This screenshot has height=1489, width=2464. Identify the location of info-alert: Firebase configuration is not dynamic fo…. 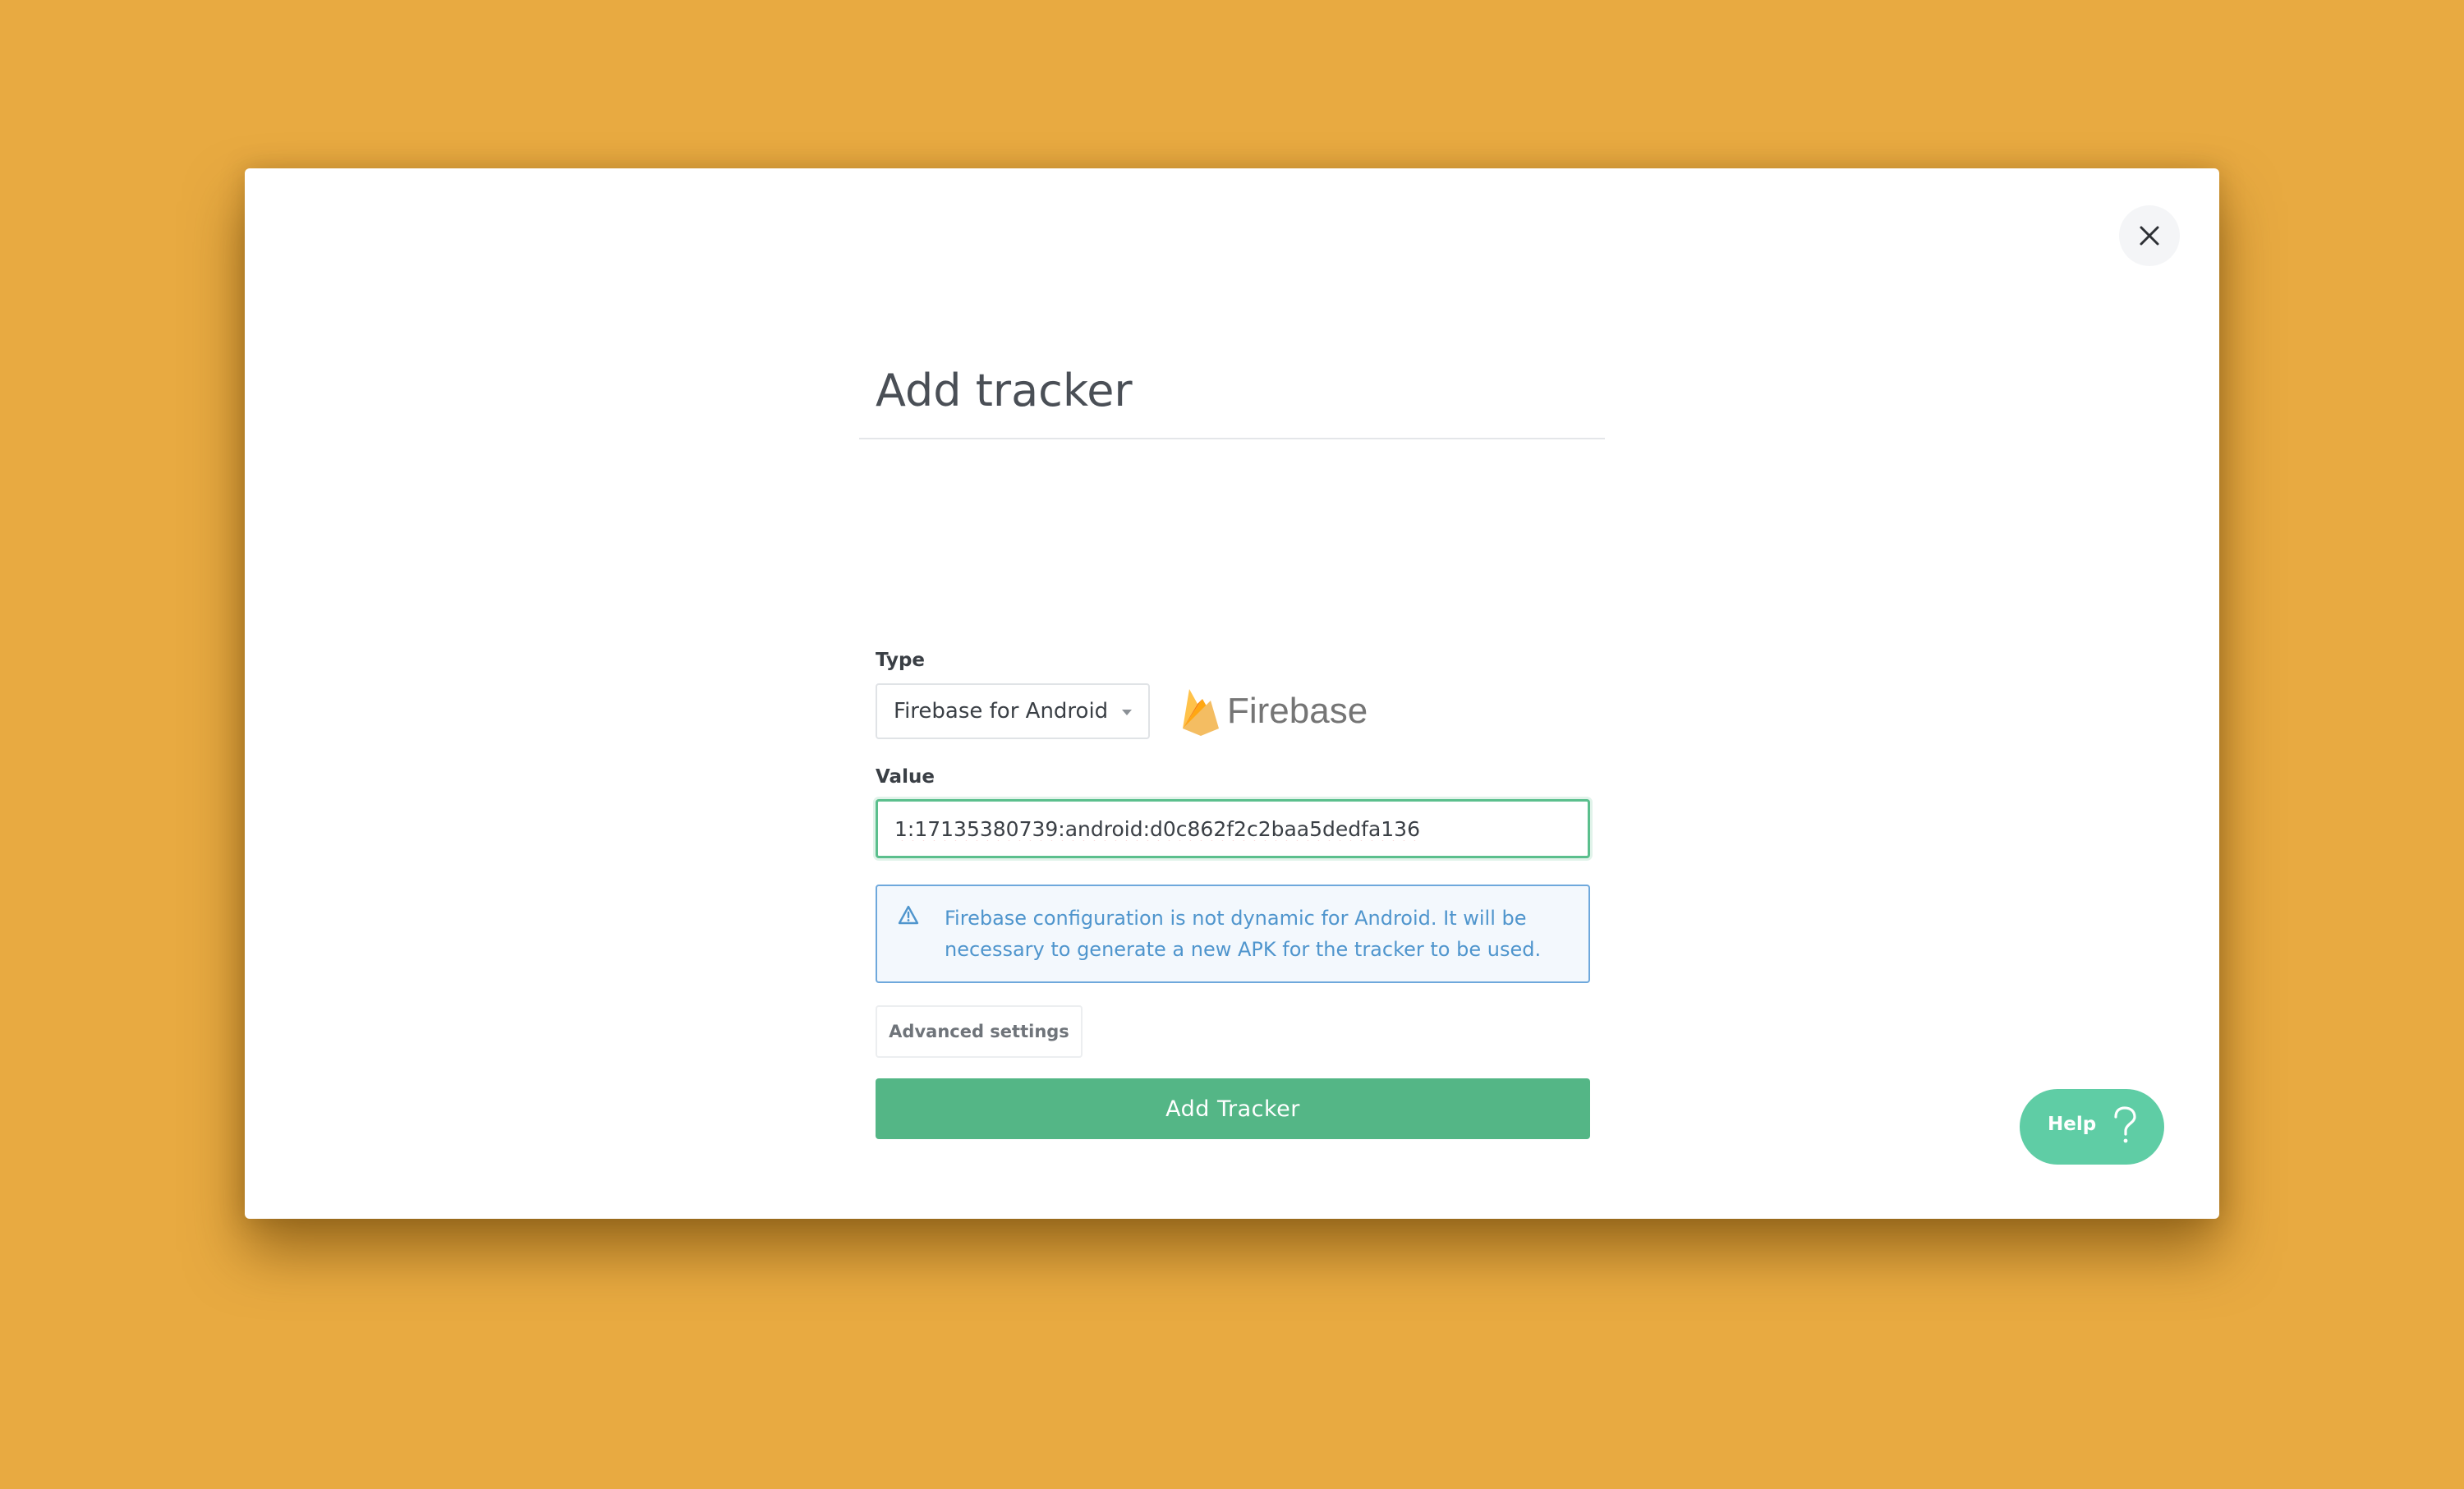
(1233, 934).